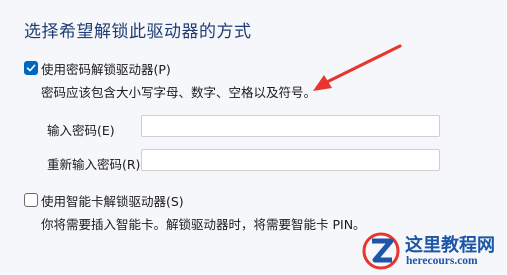  I want to click on password-option-label: 使用密码解锁驱动器(P), so click(106, 68).